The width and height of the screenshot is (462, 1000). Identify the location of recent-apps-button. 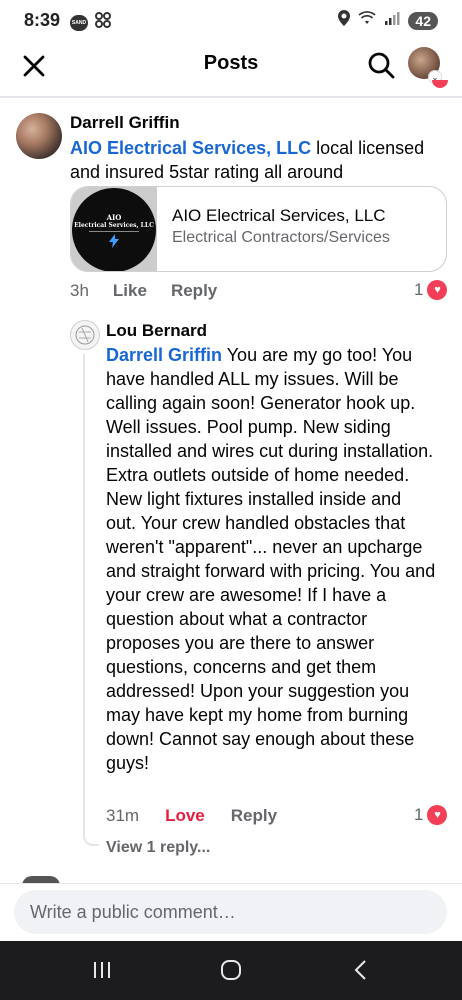
(102, 970).